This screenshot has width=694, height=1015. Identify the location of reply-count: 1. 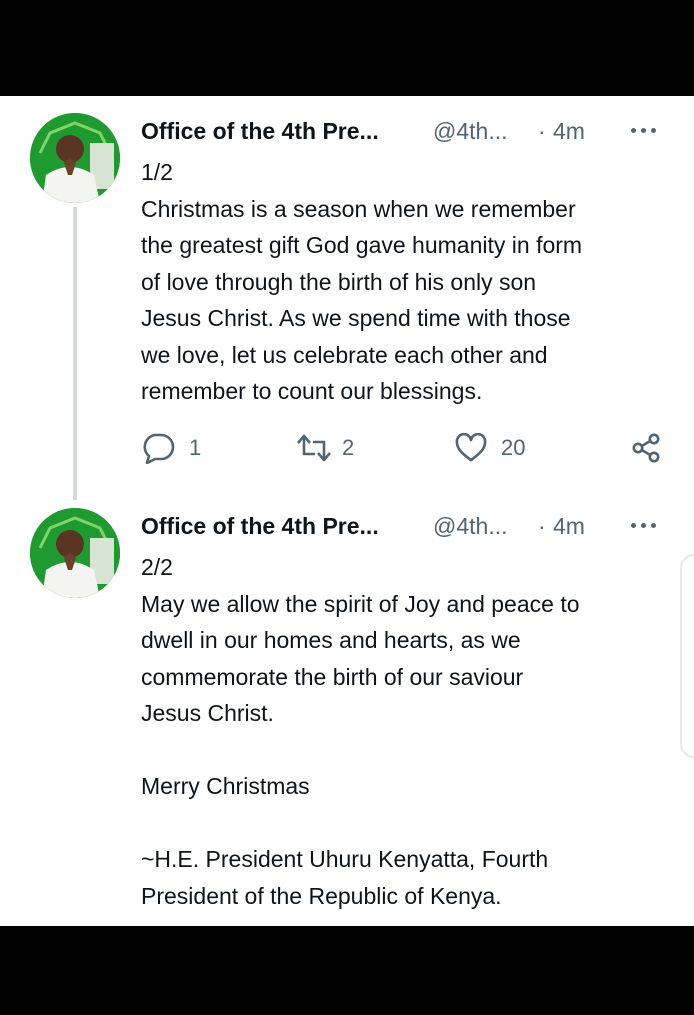
(195, 447).